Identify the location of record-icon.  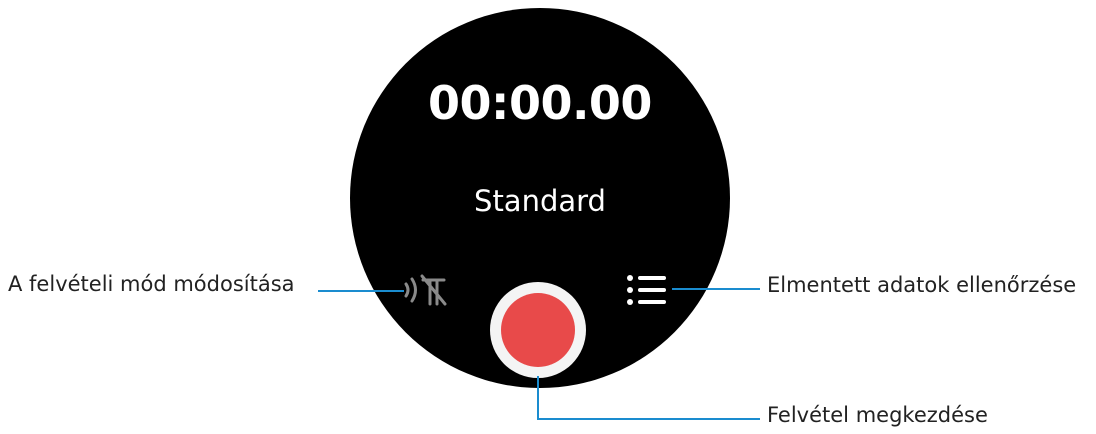
(538, 330).